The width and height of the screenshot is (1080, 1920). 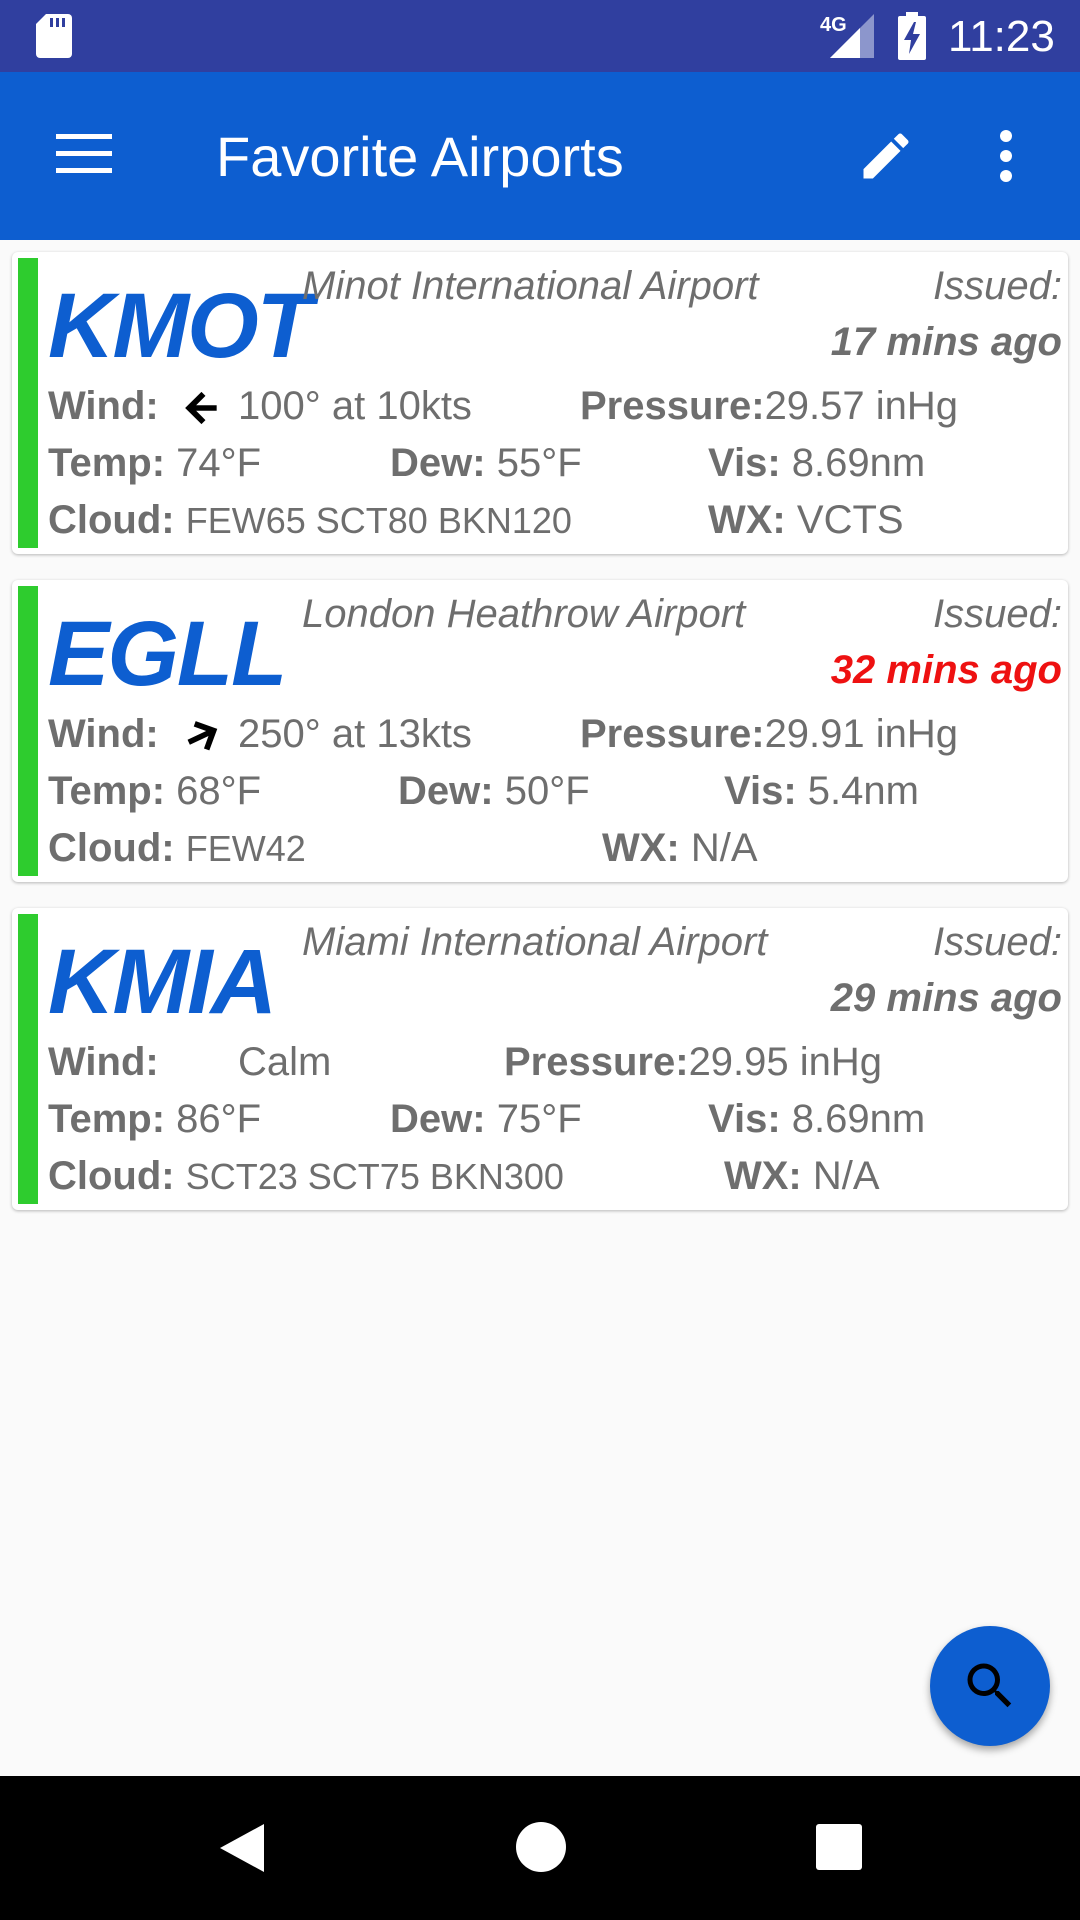 What do you see at coordinates (180, 326) in the screenshot?
I see `icao-code: KMOT` at bounding box center [180, 326].